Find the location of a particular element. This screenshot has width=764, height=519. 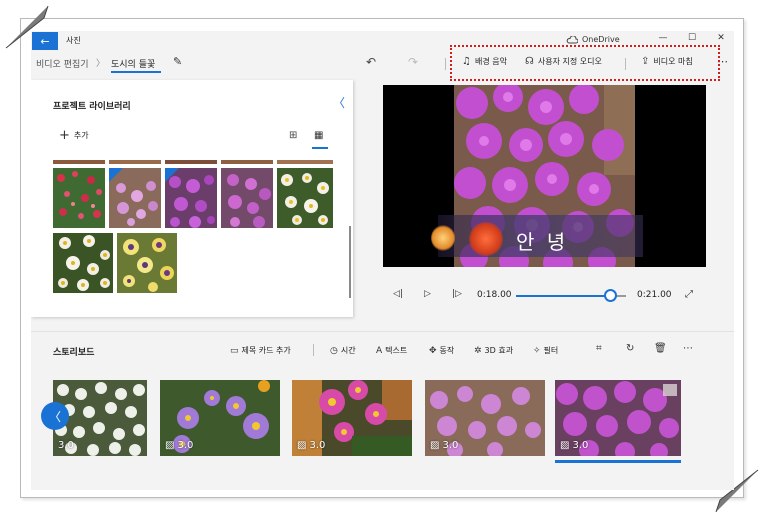

library-thumb-phlox-light is located at coordinates (135, 198).